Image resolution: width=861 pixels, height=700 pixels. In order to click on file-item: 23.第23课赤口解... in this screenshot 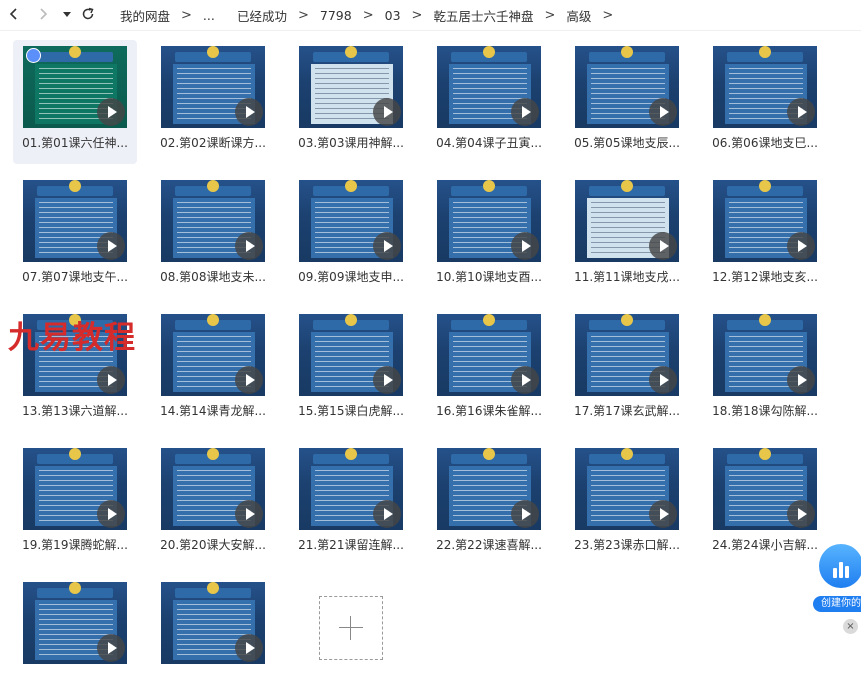, I will do `click(627, 504)`.